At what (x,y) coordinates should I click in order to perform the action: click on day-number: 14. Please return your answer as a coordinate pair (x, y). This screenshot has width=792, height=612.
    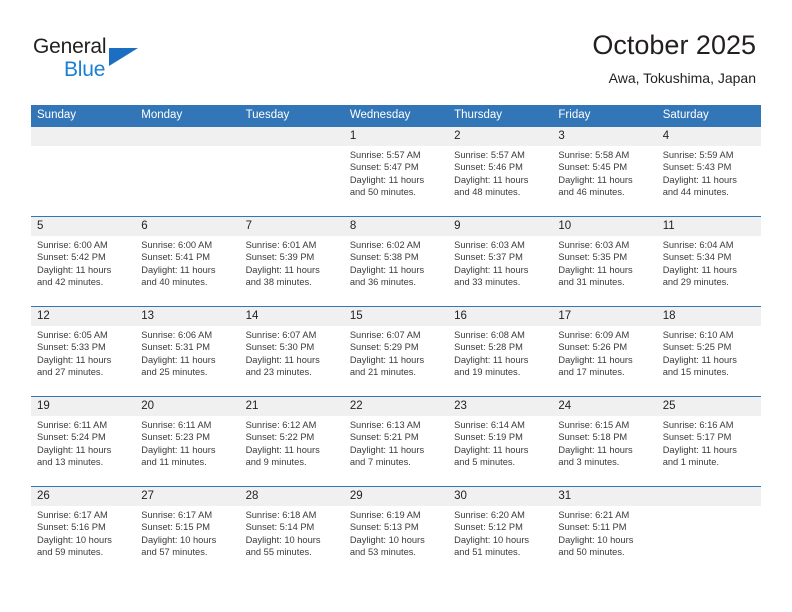
    Looking at the image, I should click on (291, 316).